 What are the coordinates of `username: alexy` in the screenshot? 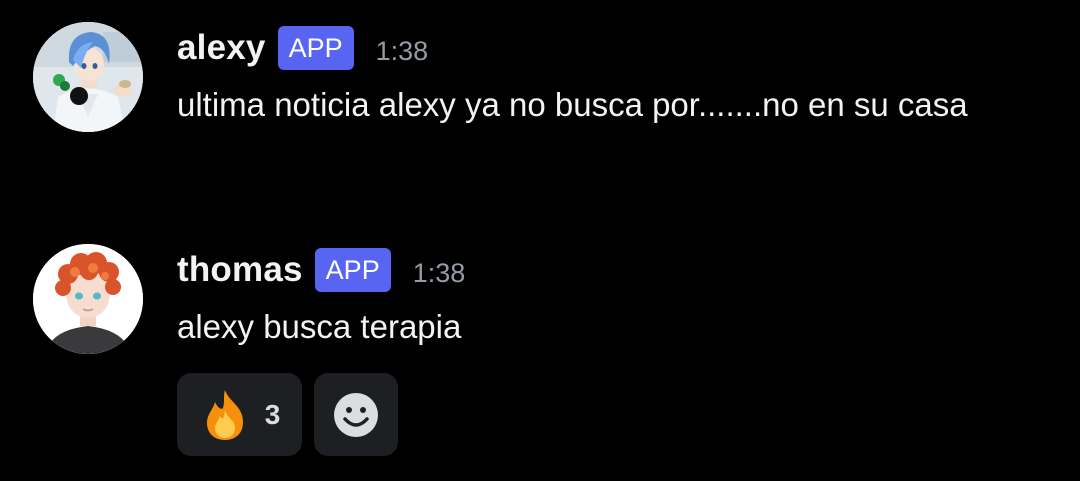 It's located at (221, 48).